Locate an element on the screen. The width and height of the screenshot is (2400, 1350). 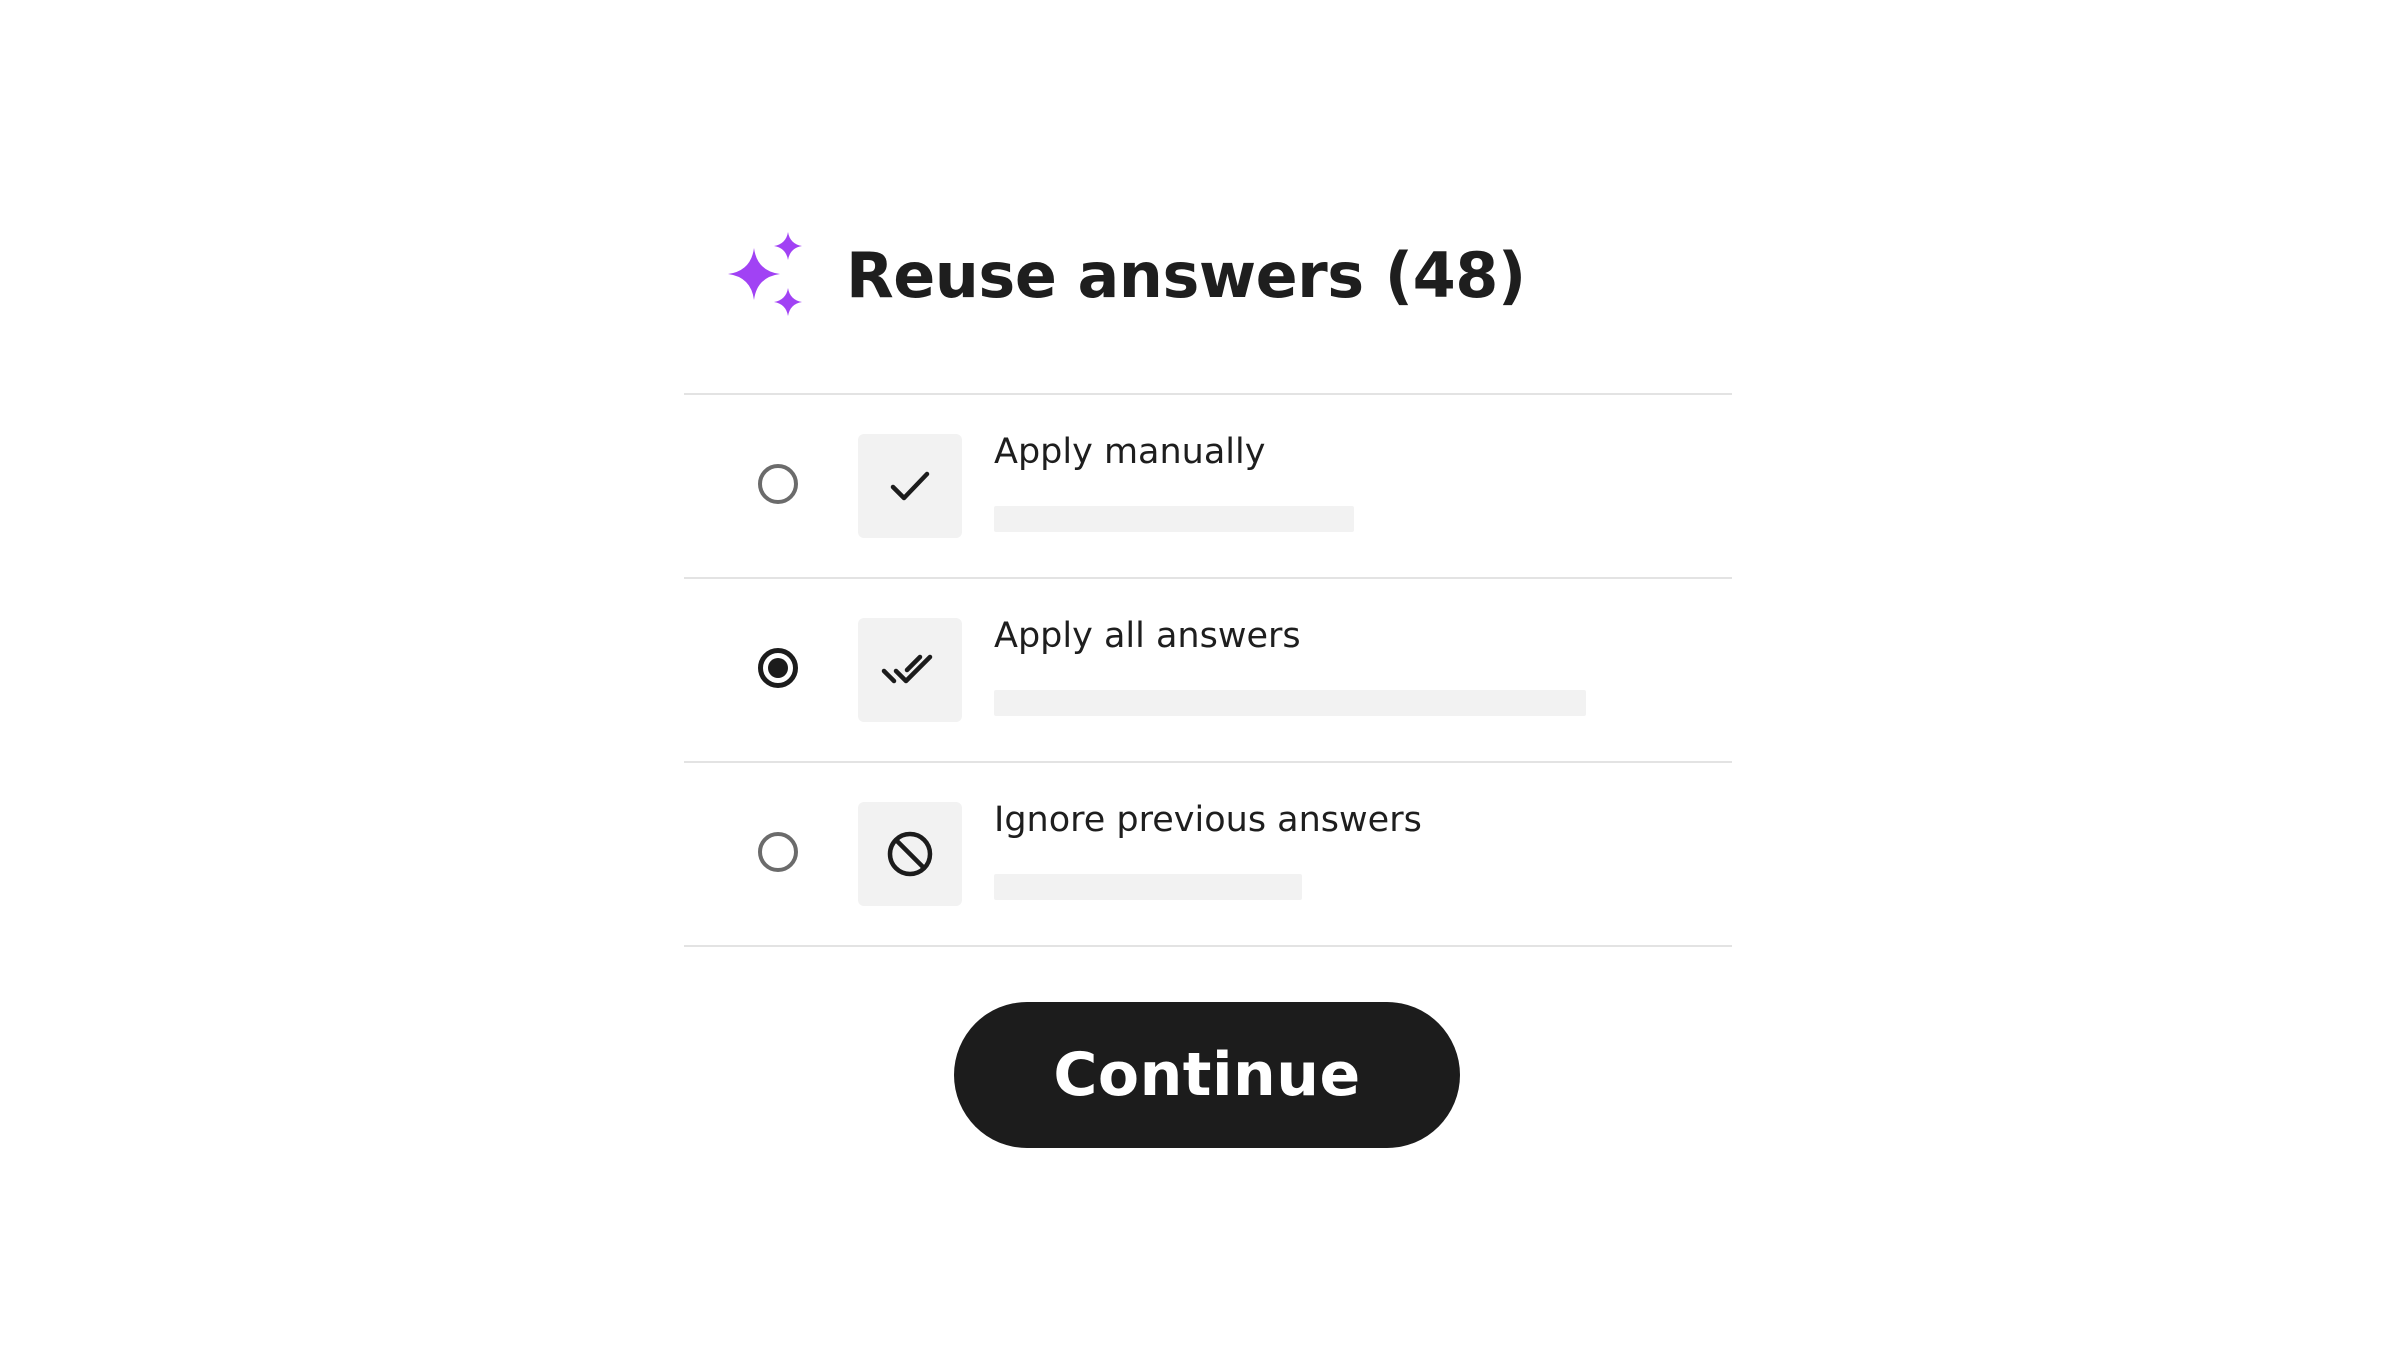
check-icon is located at coordinates (910, 486).